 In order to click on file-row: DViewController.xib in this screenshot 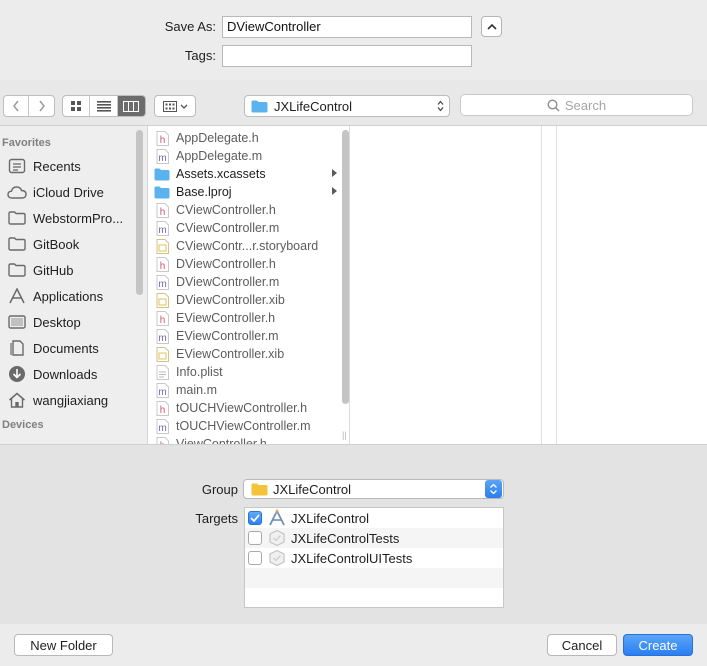, I will do `click(248, 300)`.